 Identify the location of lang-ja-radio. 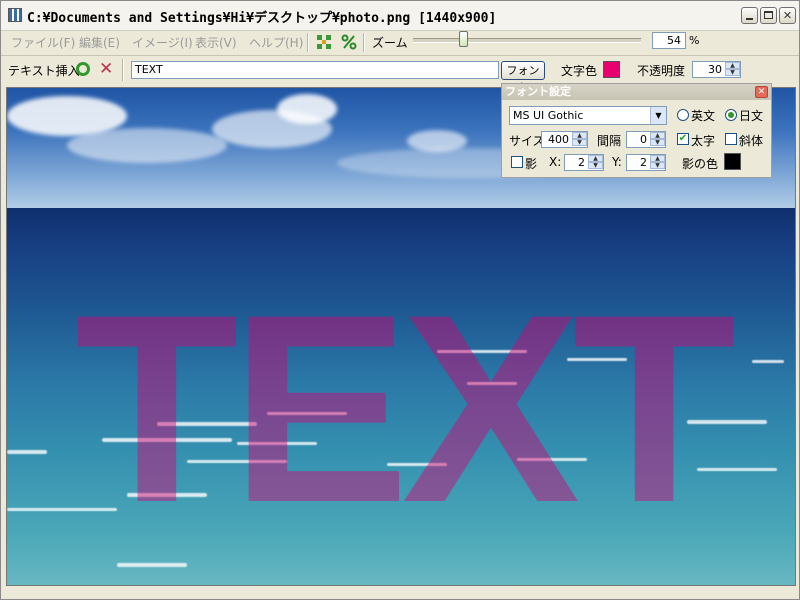
(731, 115).